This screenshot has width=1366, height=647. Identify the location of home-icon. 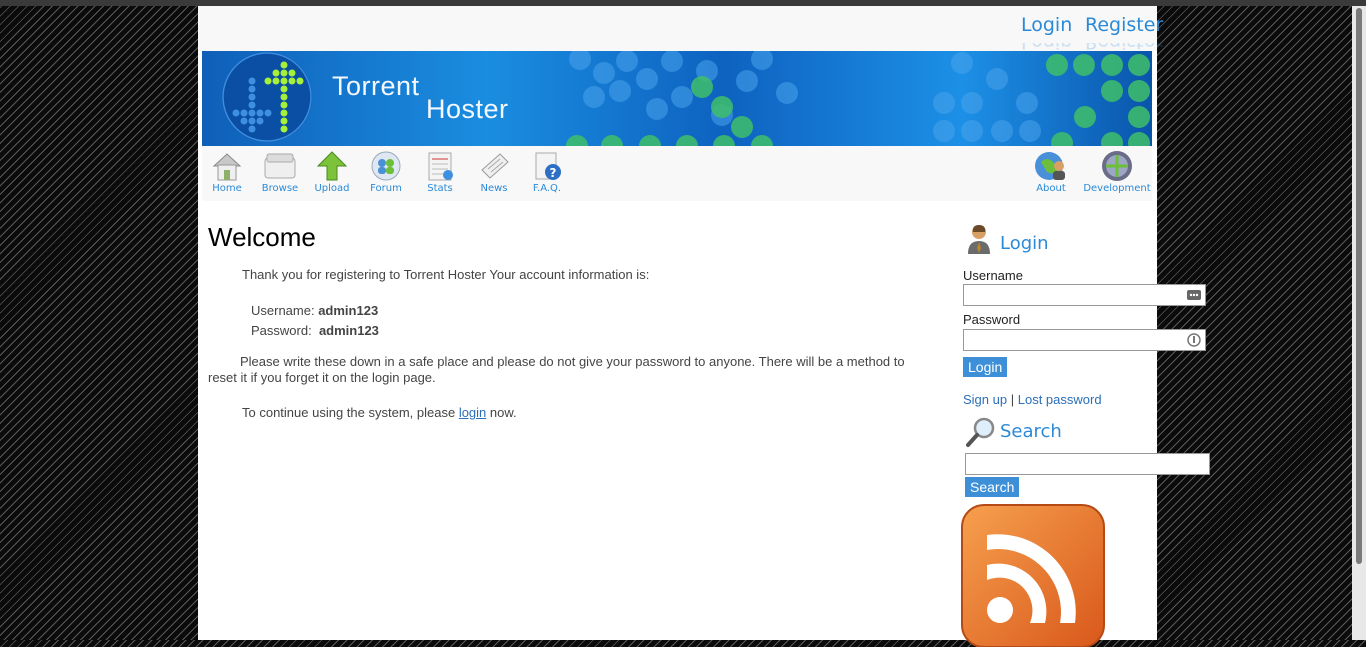
(227, 167).